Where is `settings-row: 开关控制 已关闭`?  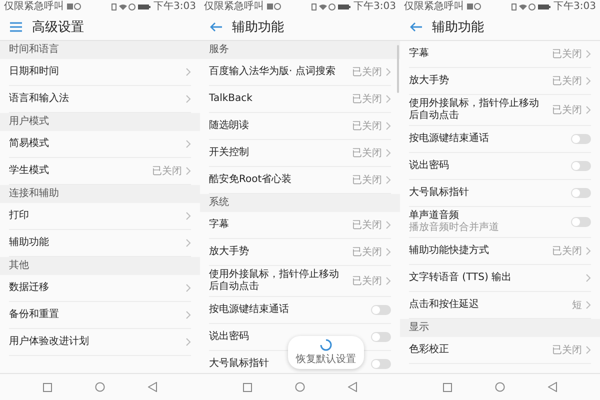
settings-row: 开关控制 已关闭 is located at coordinates (300, 153).